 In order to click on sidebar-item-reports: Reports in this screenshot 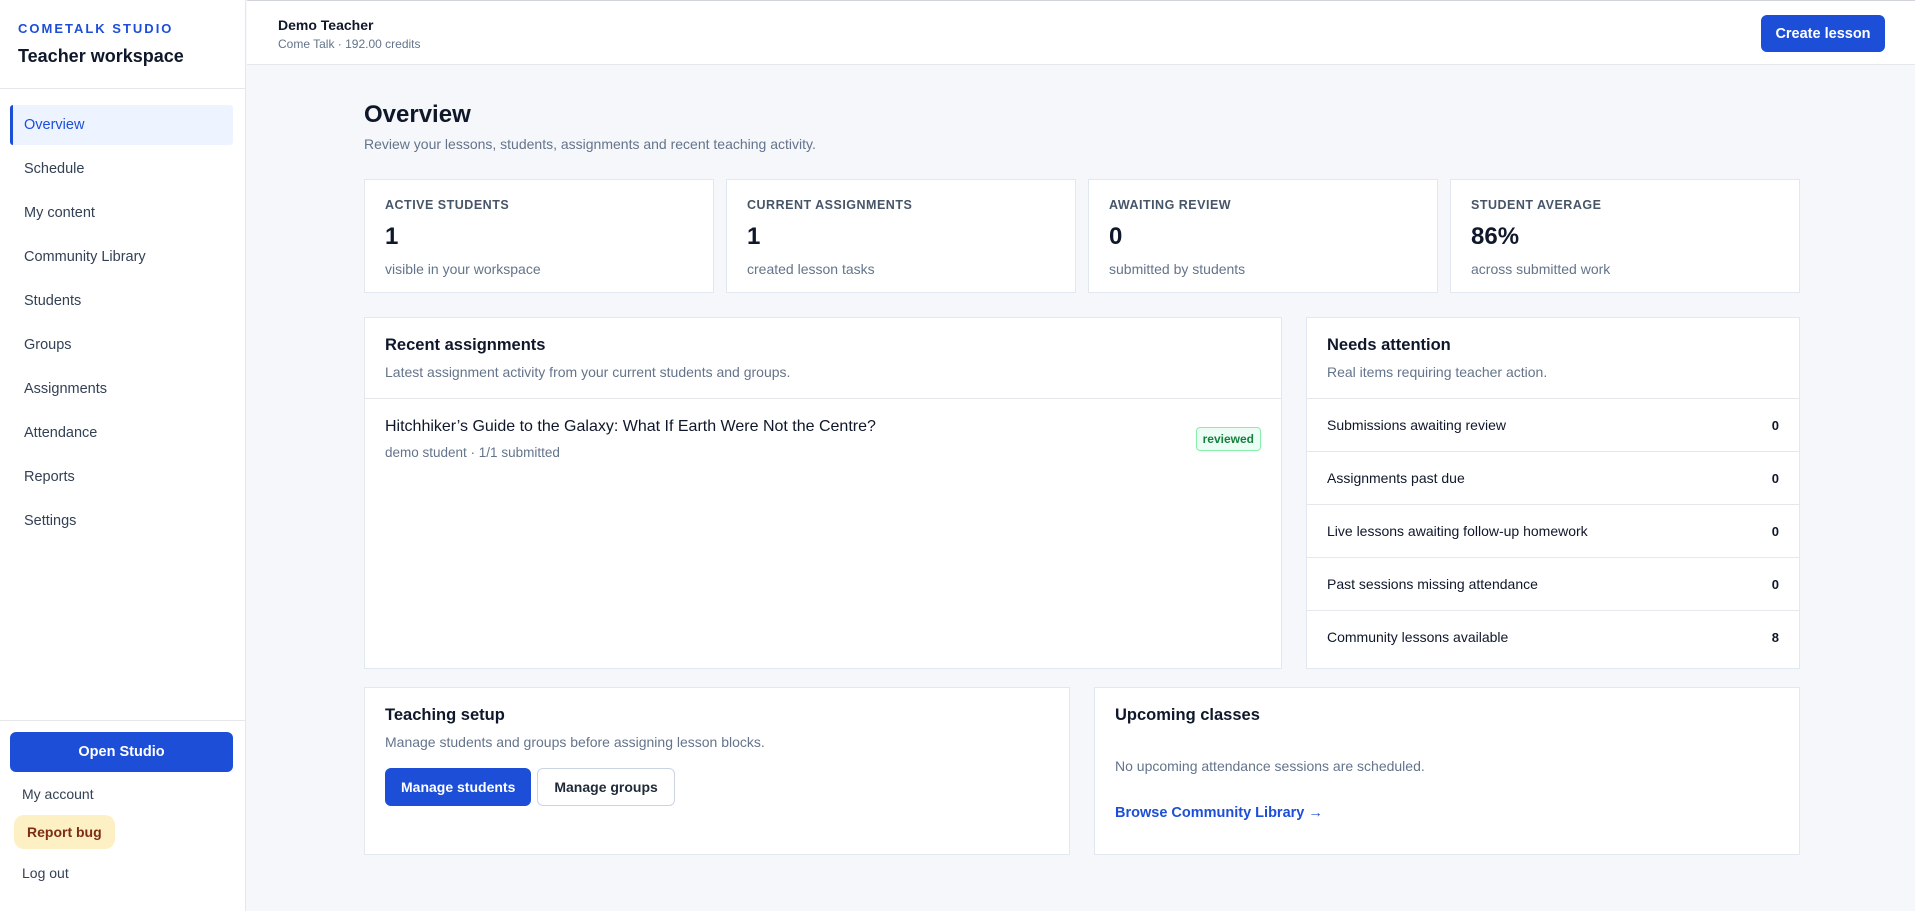, I will do `click(121, 477)`.